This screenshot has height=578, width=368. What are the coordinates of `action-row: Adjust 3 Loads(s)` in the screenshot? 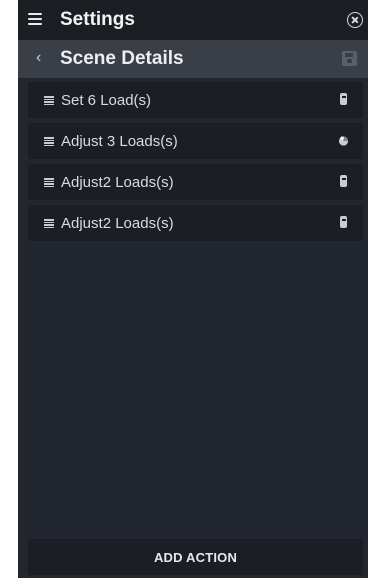 It's located at (195, 141).